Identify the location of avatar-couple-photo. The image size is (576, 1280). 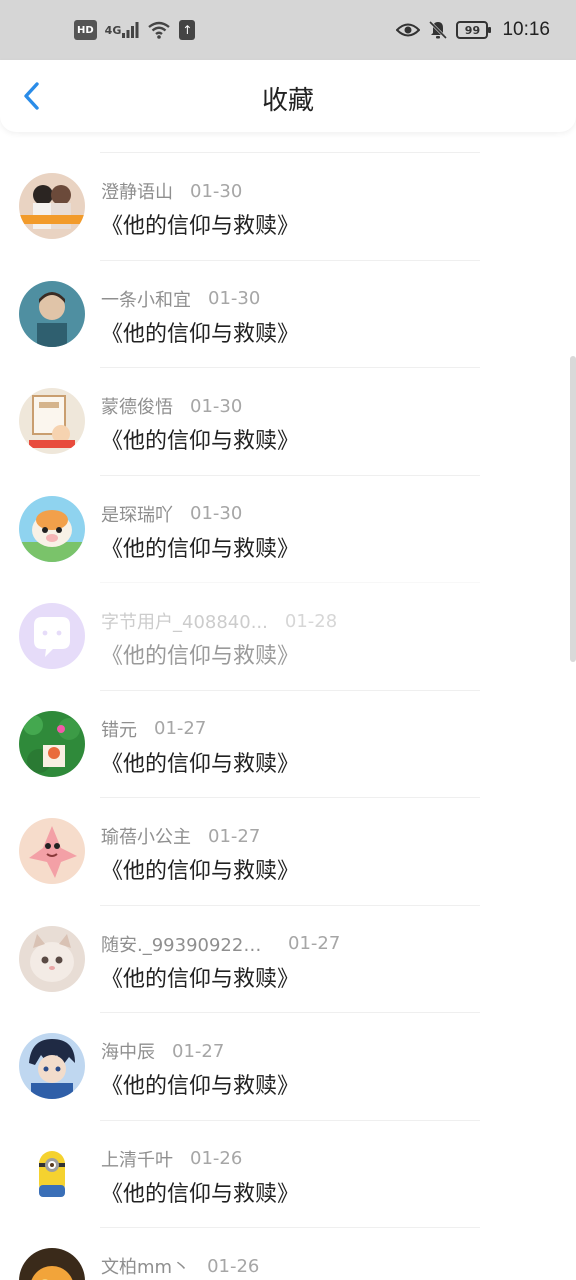
(52, 206).